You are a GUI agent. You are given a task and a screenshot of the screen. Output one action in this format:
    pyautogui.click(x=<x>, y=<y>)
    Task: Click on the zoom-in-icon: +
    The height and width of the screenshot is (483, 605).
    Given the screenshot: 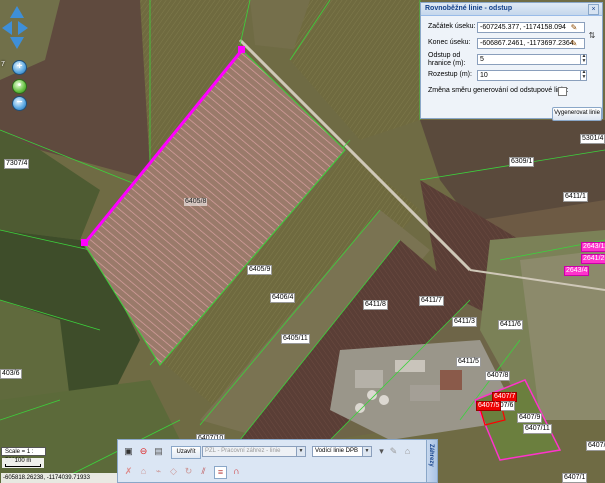 What is the action you would take?
    pyautogui.click(x=19, y=67)
    